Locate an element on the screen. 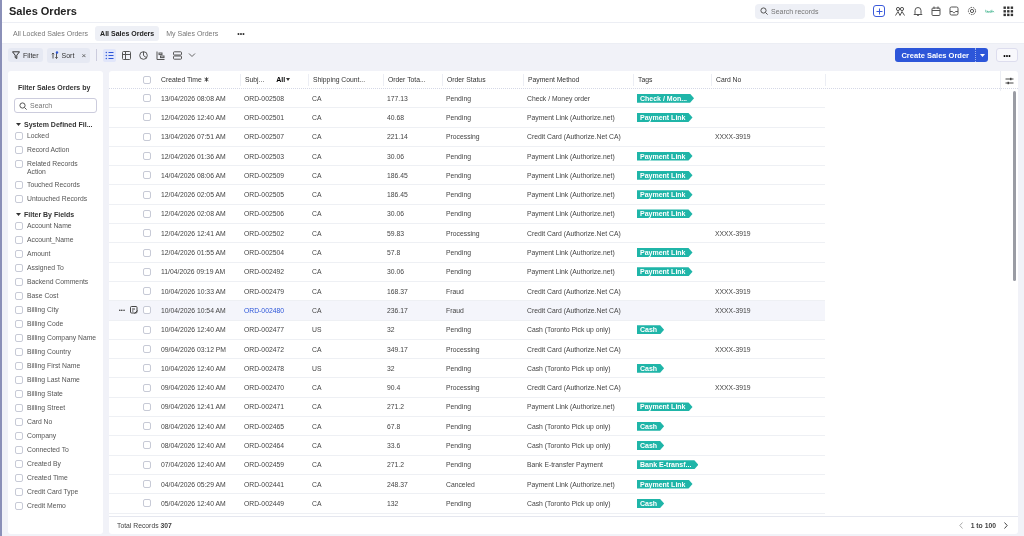  scrollbar is located at coordinates (1014, 186).